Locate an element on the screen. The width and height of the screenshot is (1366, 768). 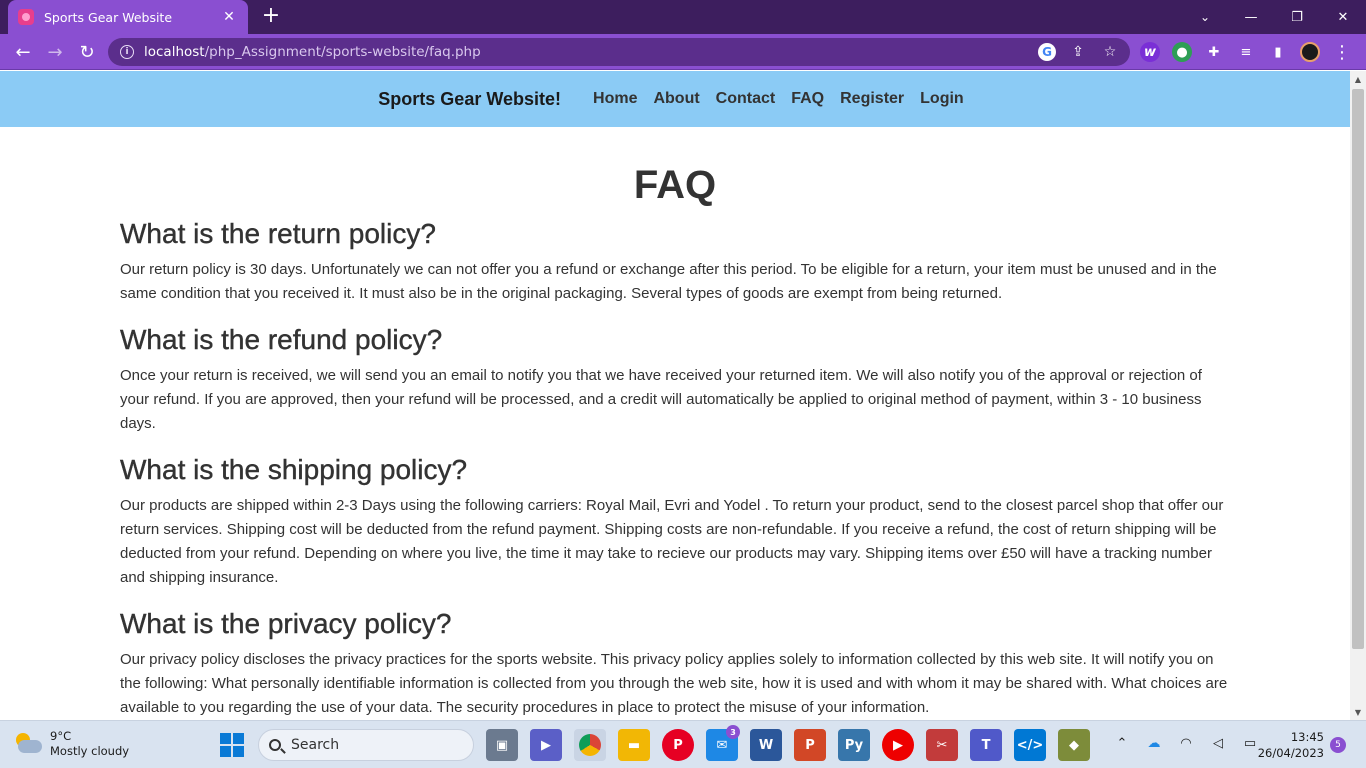
search-label: Search is located at coordinates (315, 745).